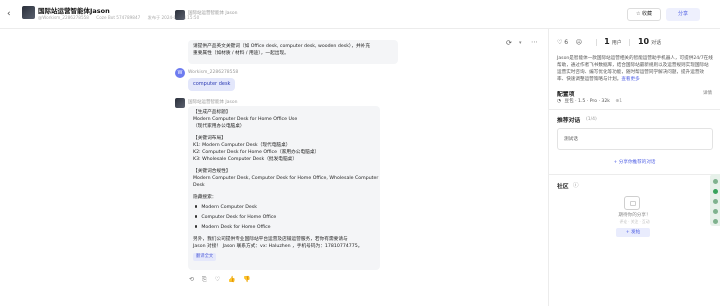  I want to click on chevron-down-icon: ▾, so click(520, 43).